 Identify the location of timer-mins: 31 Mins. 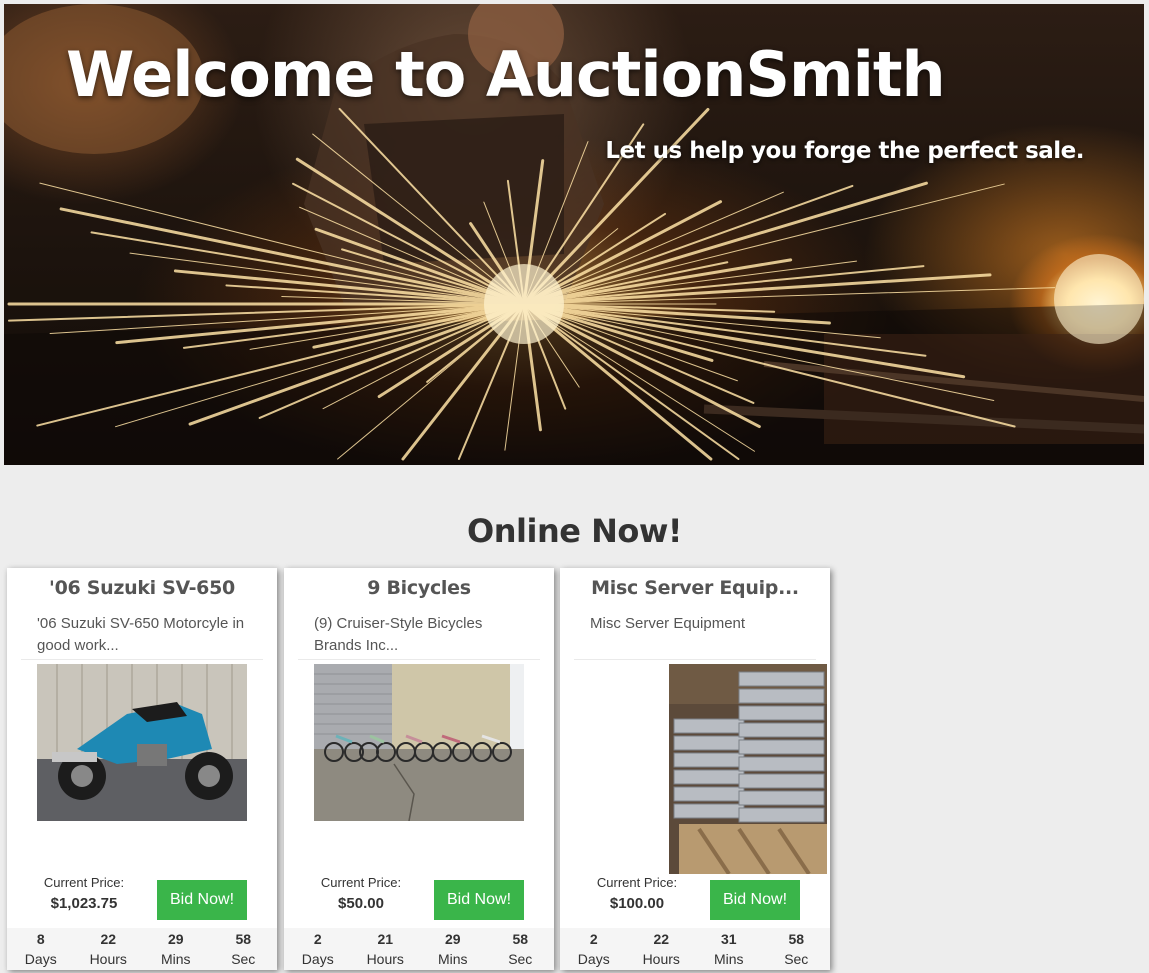
(729, 949).